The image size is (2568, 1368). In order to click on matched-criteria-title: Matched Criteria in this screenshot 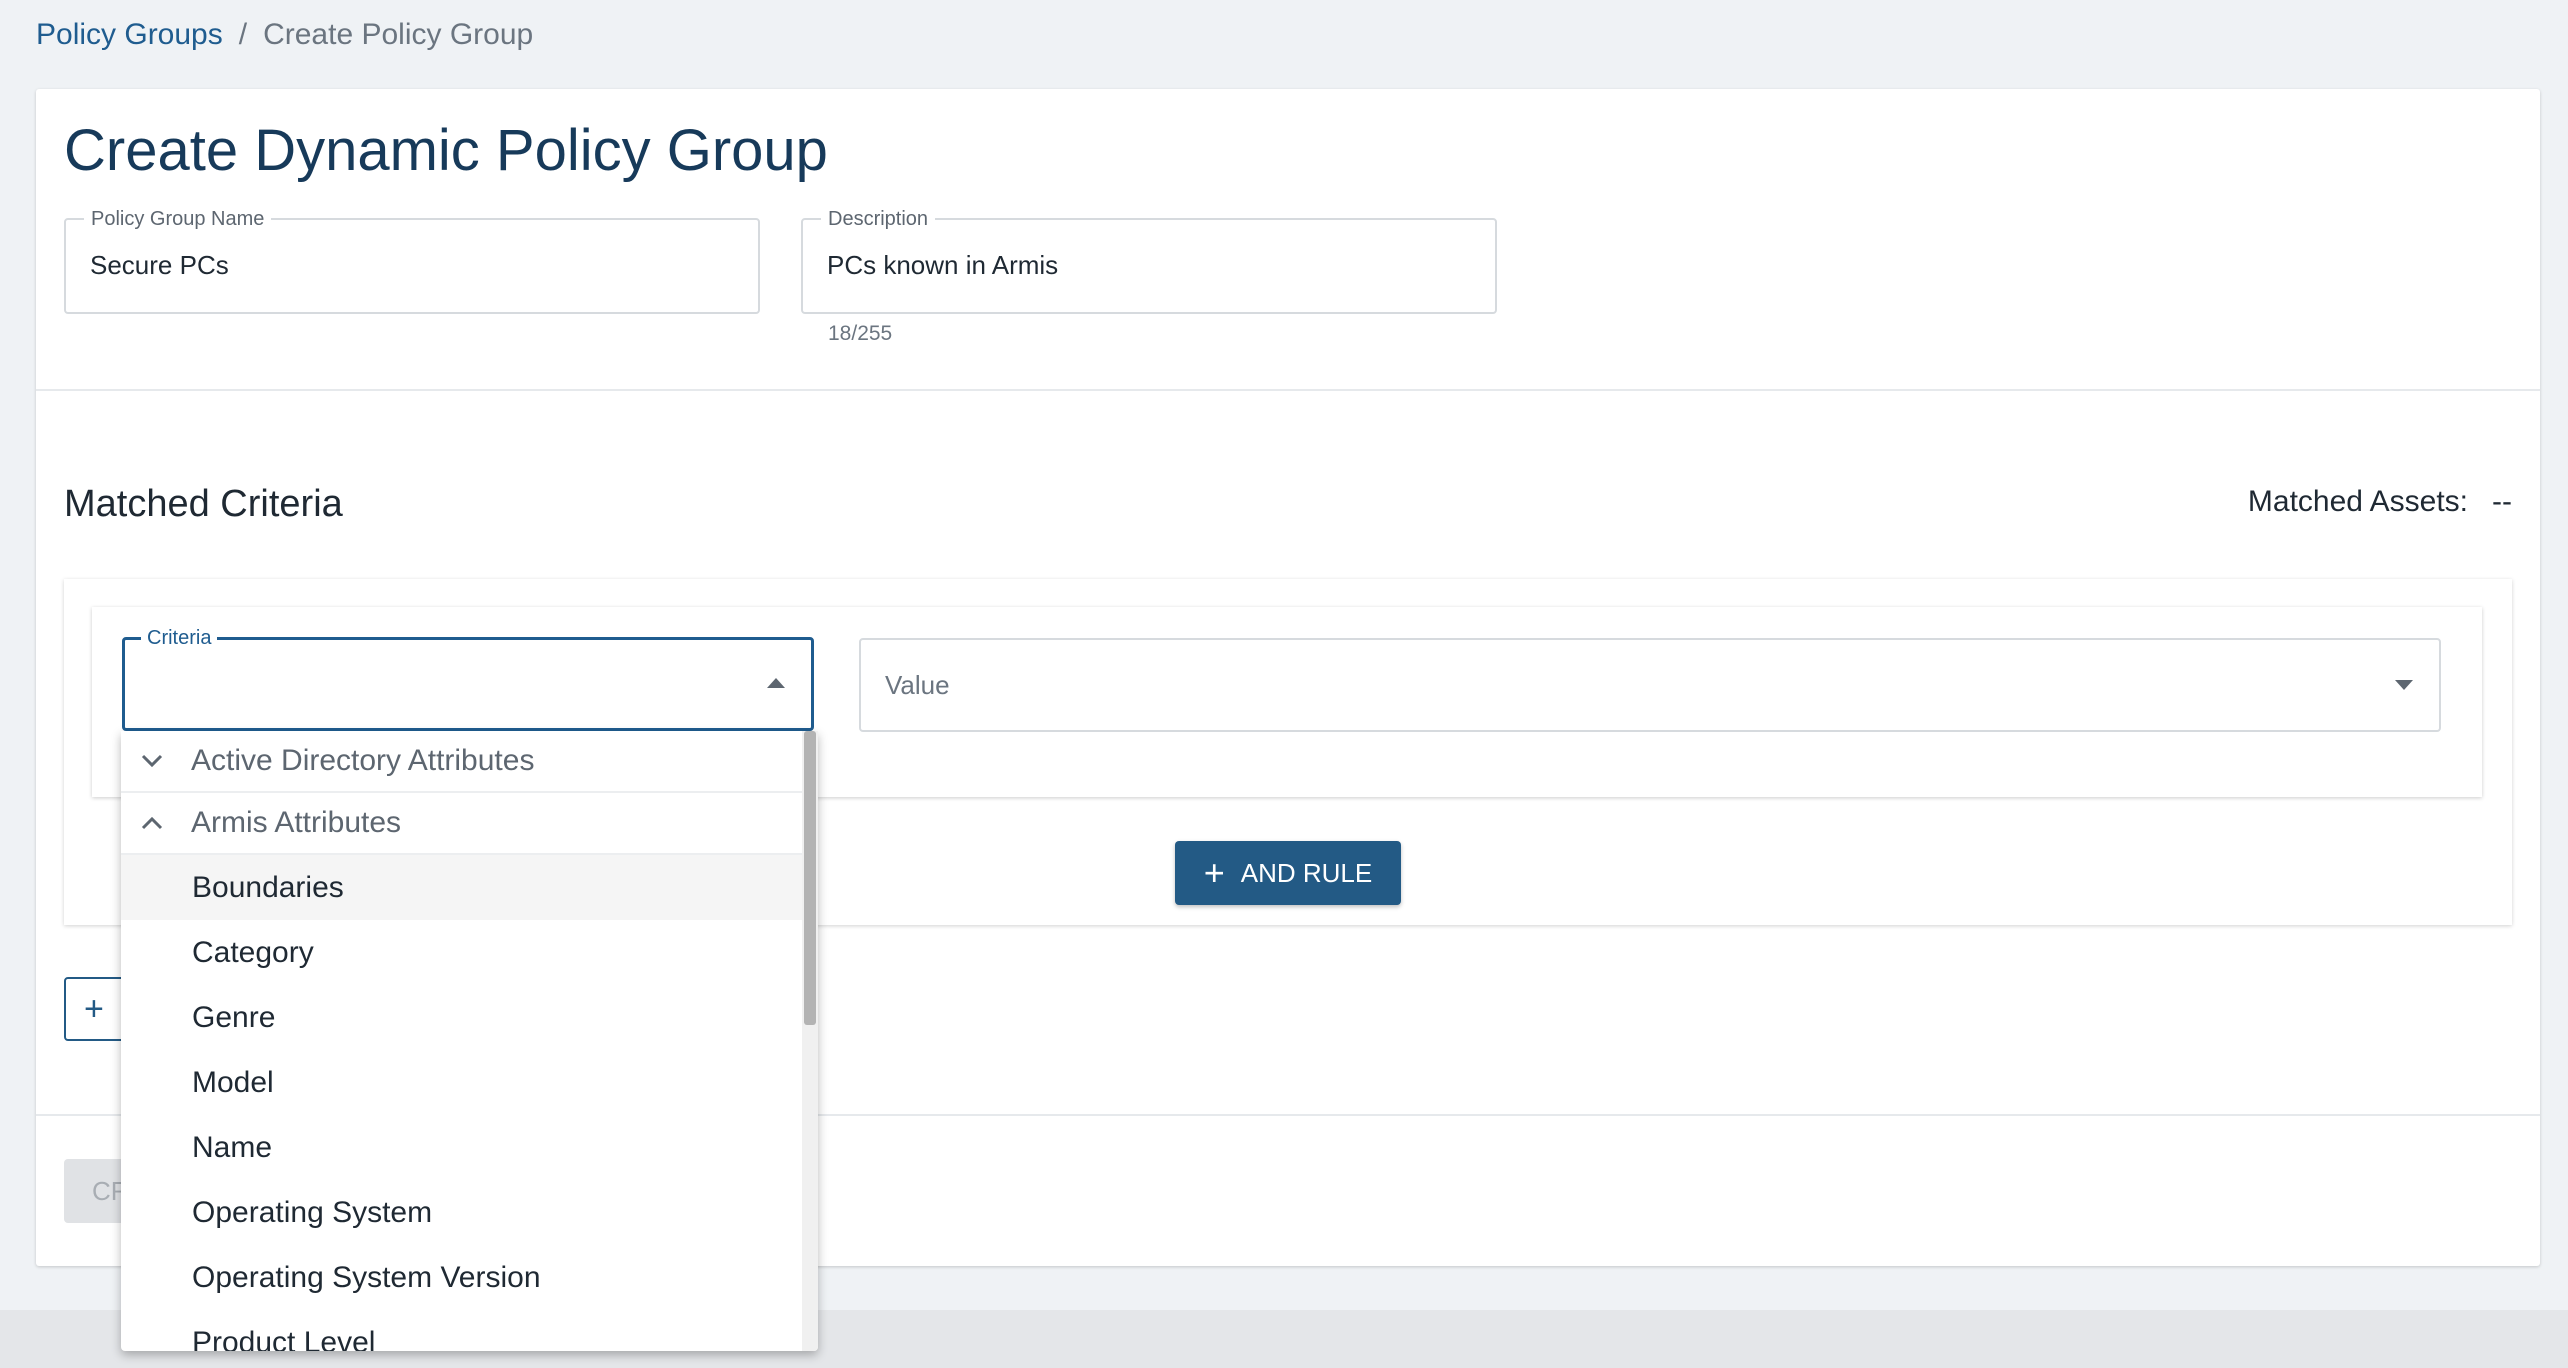, I will do `click(203, 504)`.